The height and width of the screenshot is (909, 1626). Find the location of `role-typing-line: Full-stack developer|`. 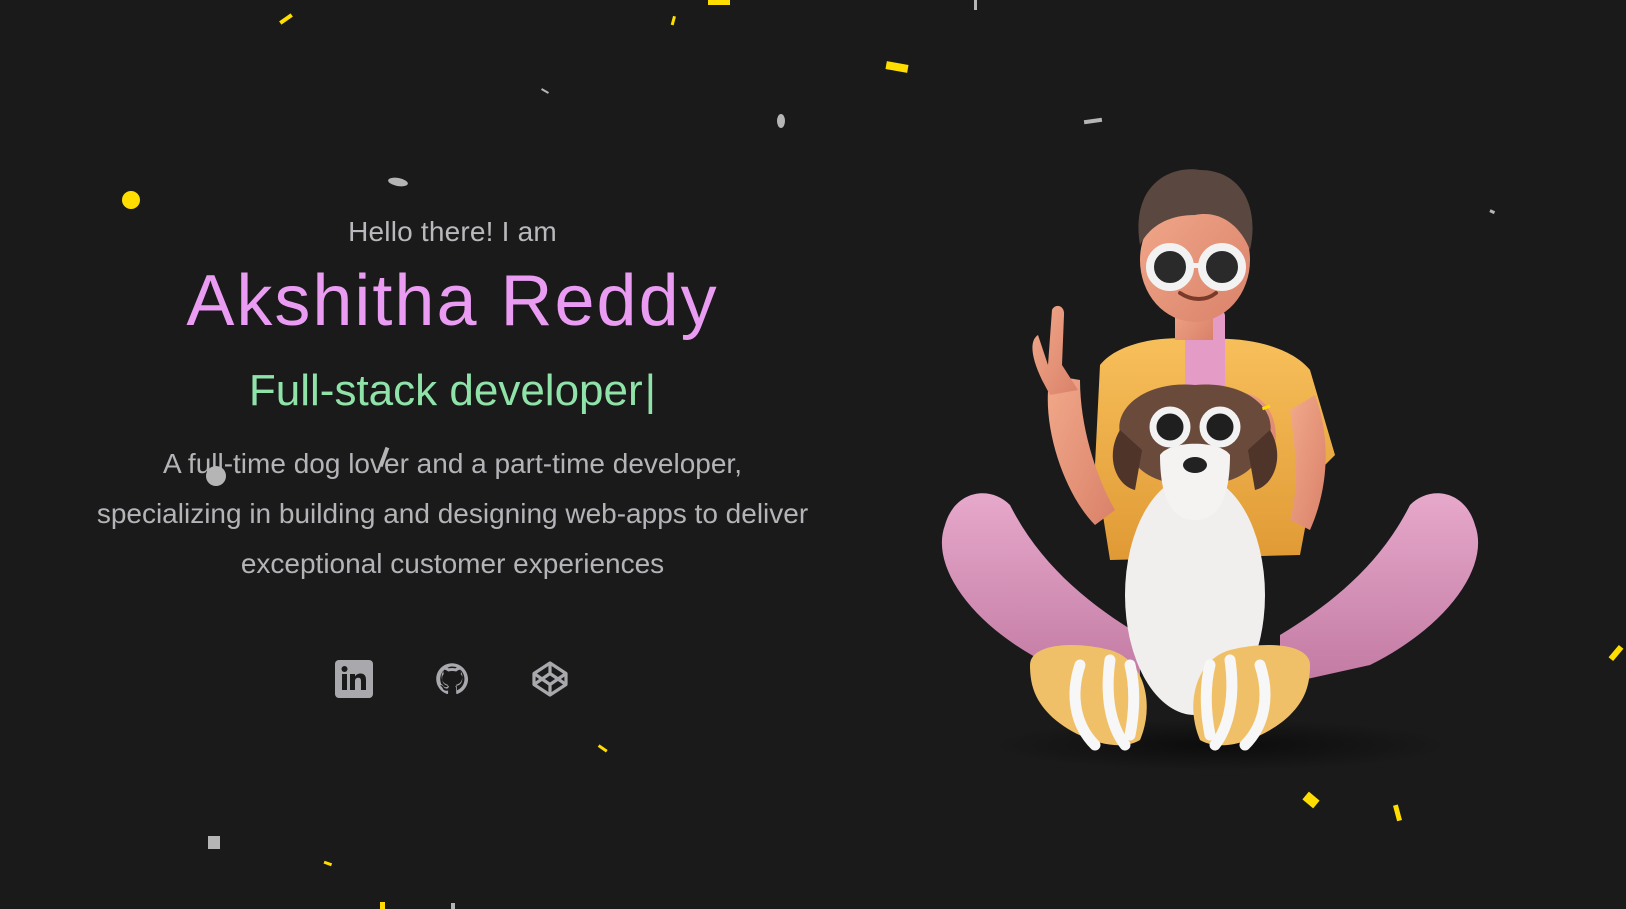

role-typing-line: Full-stack developer| is located at coordinates (452, 391).